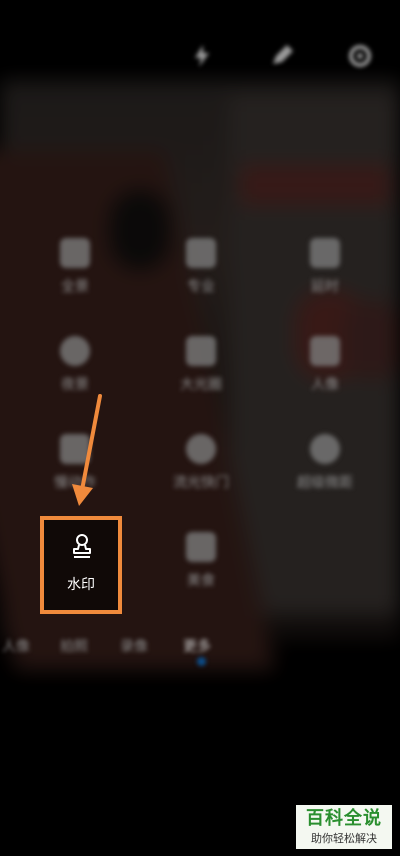 Image resolution: width=400 pixels, height=856 pixels. Describe the element at coordinates (360, 56) in the screenshot. I see `settings-icon` at that location.